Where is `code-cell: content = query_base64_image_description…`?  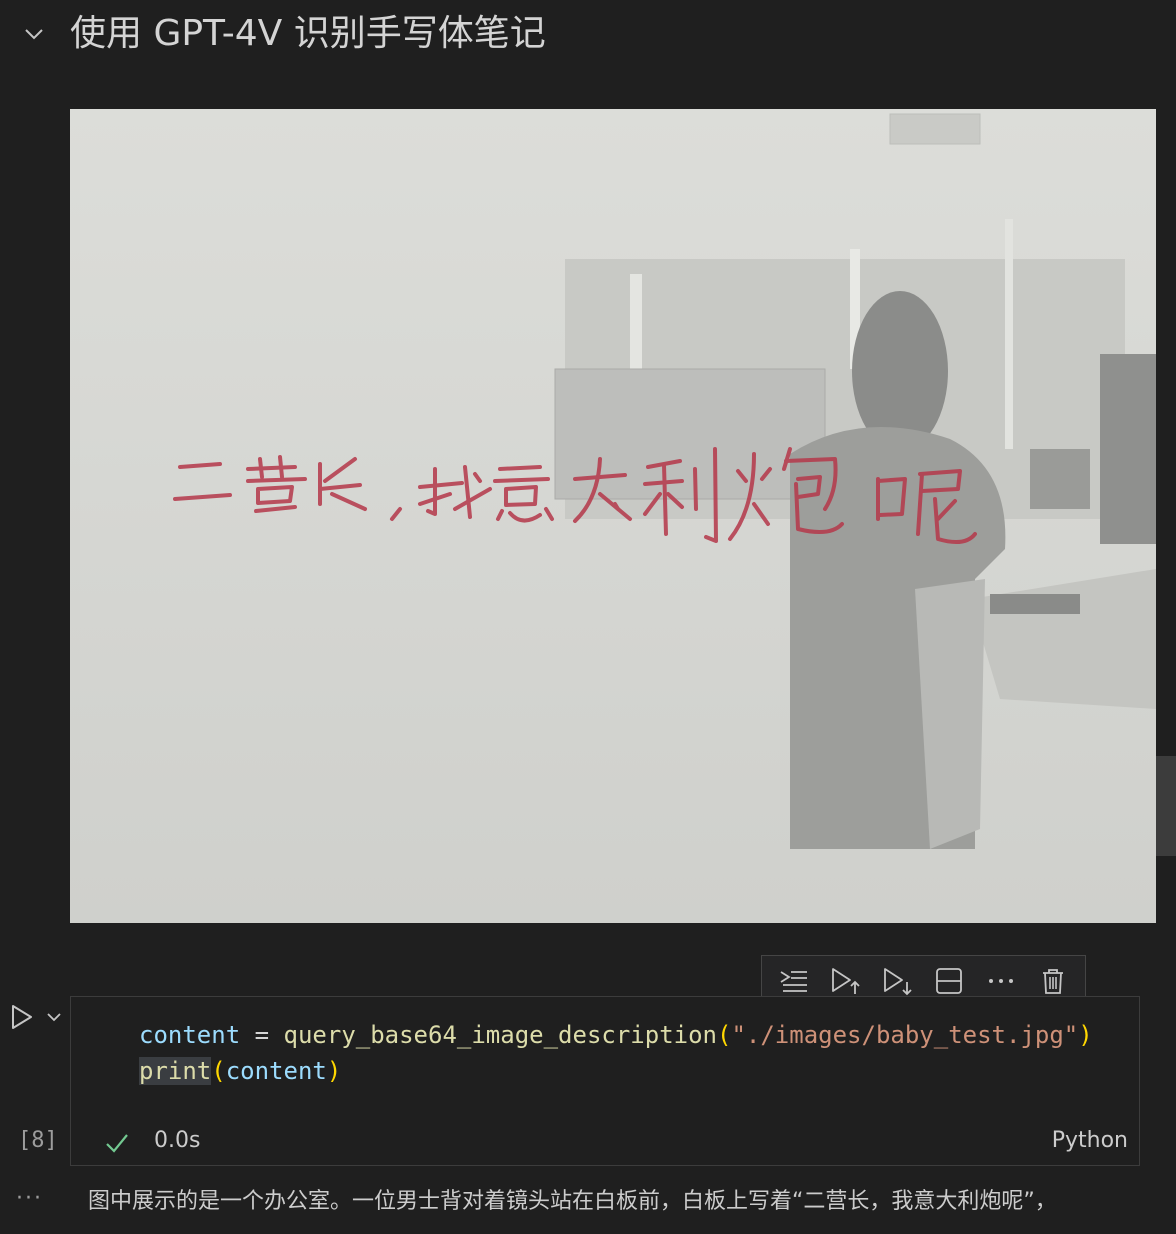
code-cell: content = query_base64_image_description… is located at coordinates (605, 1081).